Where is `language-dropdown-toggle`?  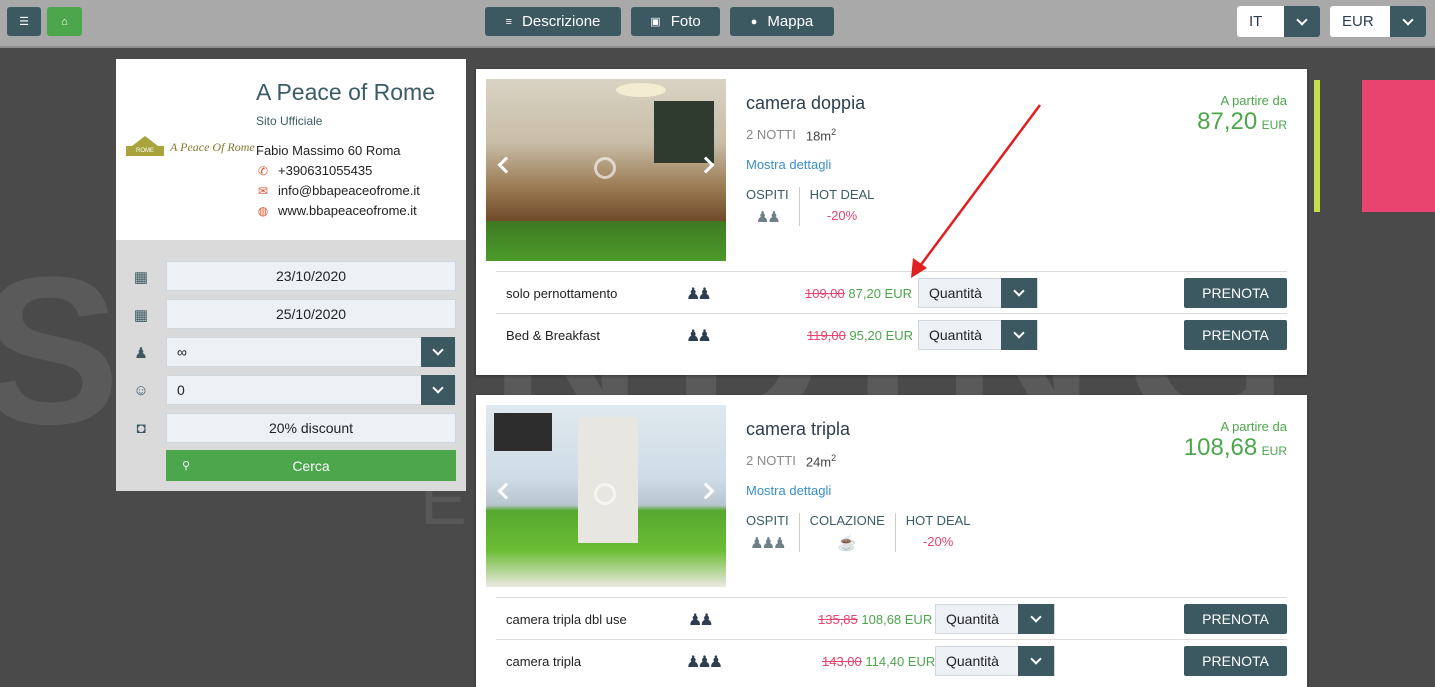
language-dropdown-toggle is located at coordinates (1302, 21).